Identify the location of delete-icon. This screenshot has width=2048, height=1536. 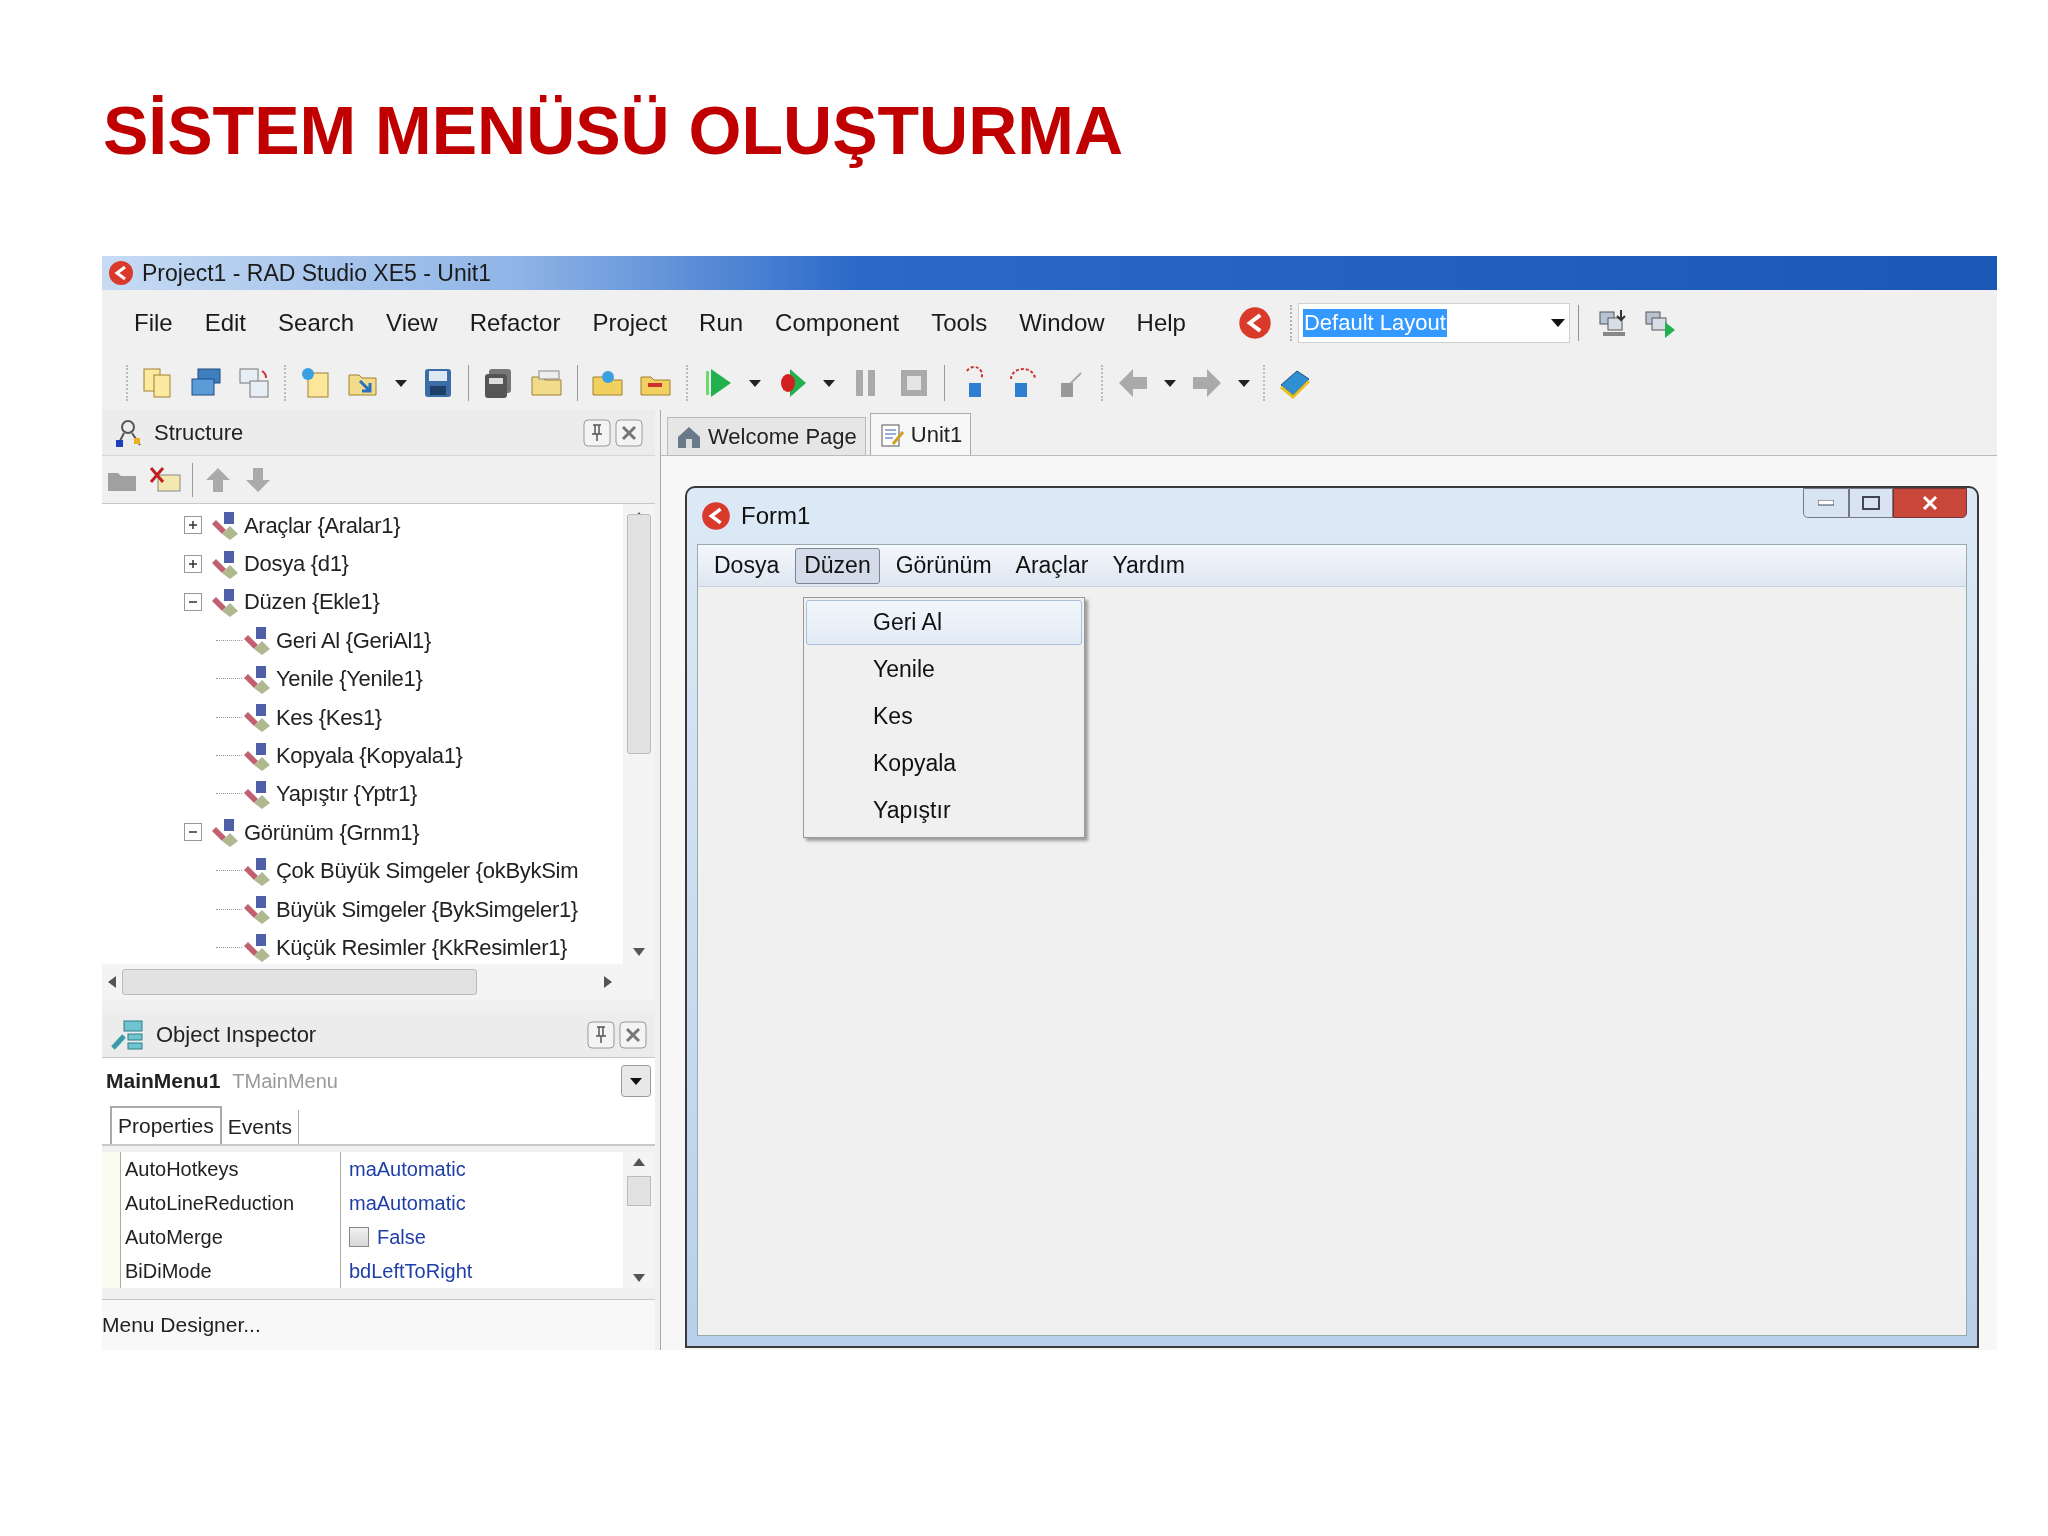
(165, 479).